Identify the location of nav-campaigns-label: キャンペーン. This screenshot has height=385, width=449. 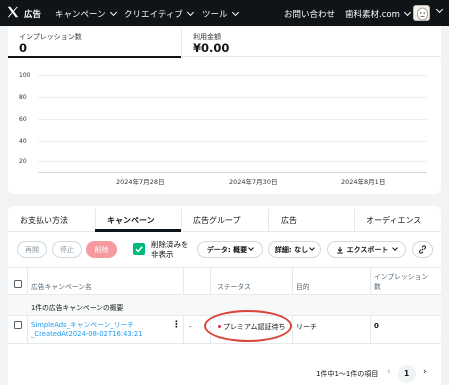
(80, 15).